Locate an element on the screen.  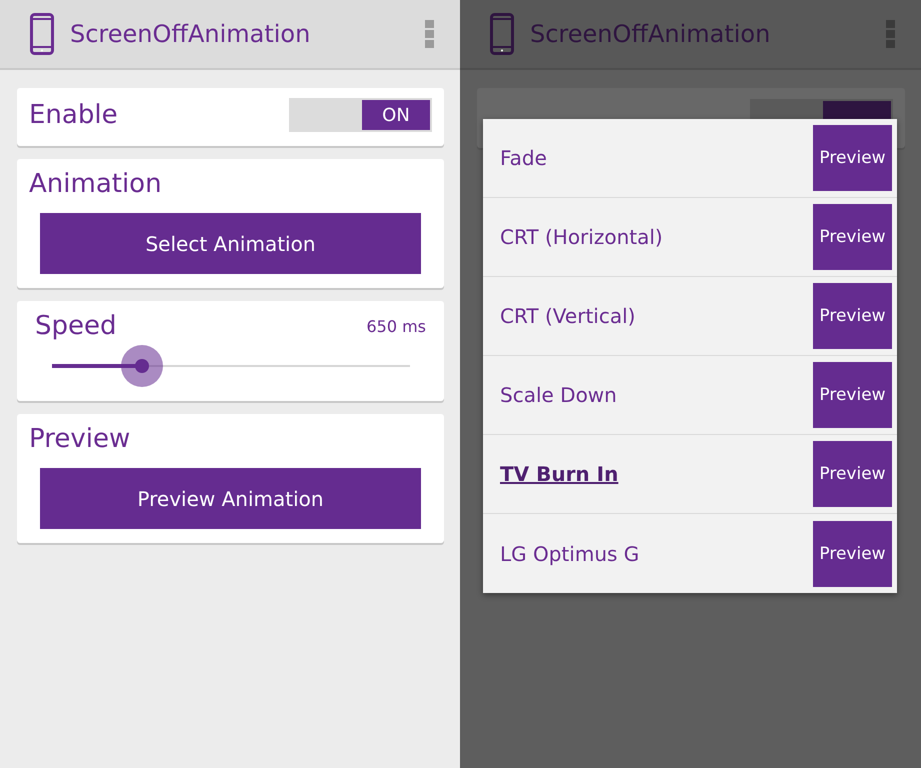
enable-toggle: ON is located at coordinates (360, 115).